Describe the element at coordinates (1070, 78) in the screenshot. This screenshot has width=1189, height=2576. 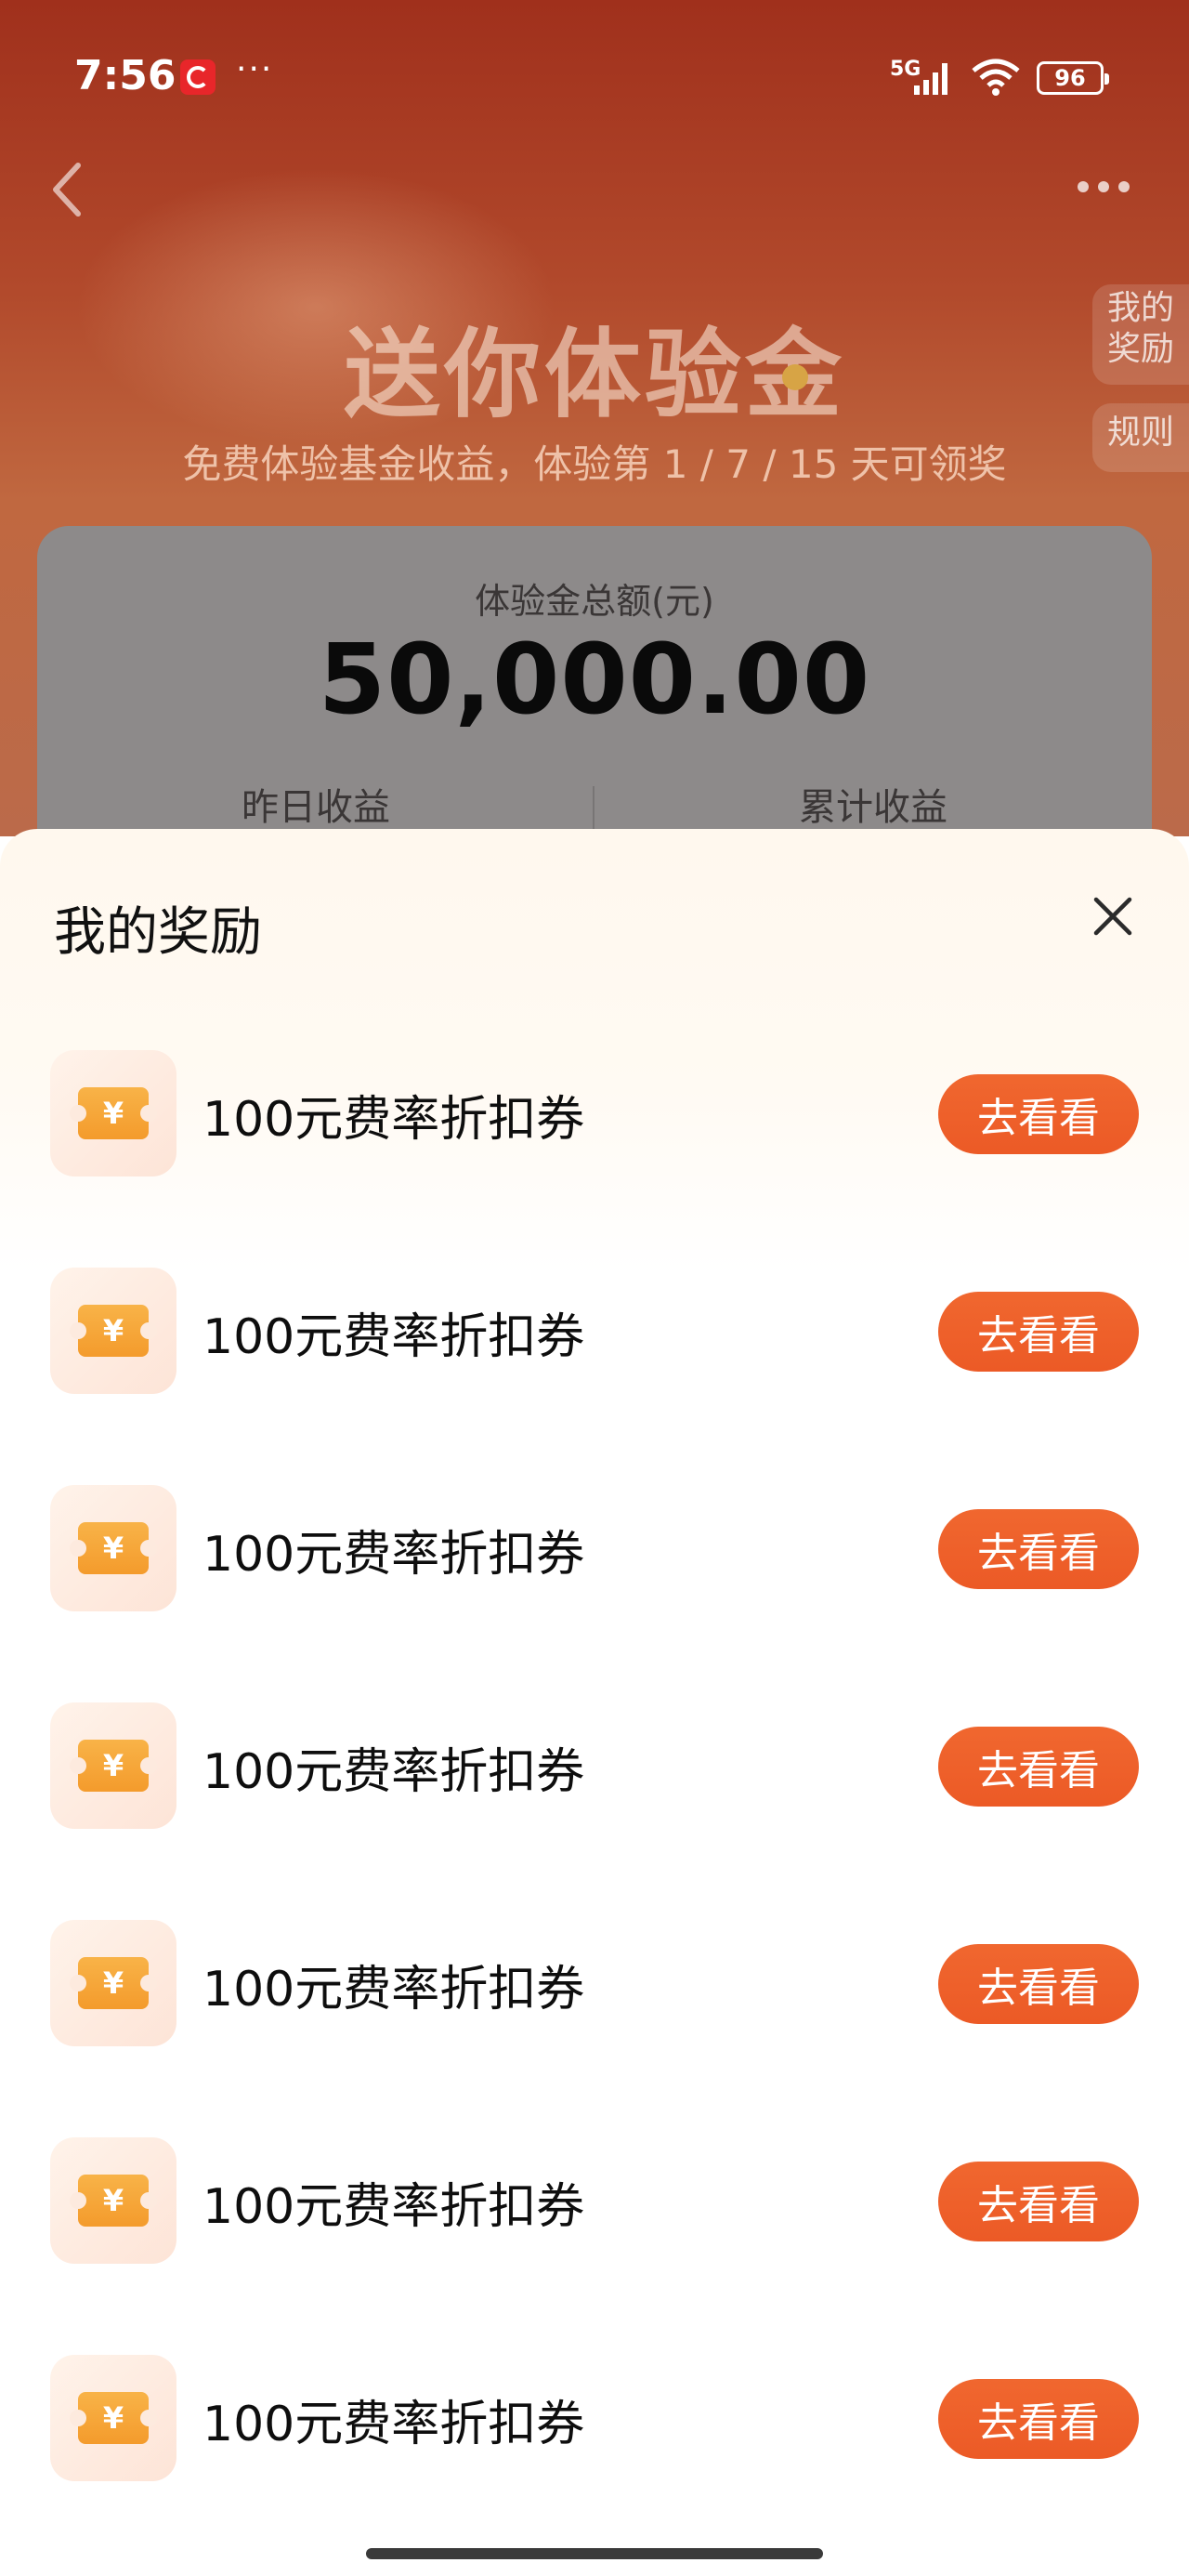
I see `battery-level: 96` at that location.